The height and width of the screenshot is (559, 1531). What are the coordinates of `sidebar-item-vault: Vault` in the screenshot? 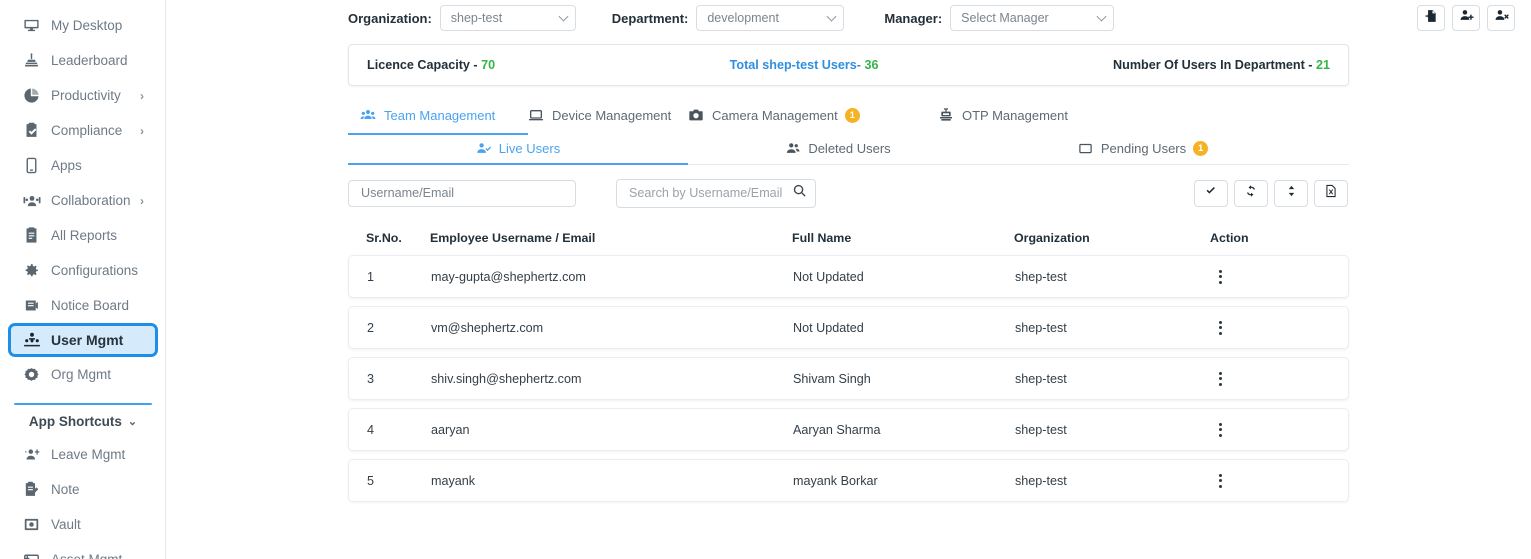 It's located at (83, 524).